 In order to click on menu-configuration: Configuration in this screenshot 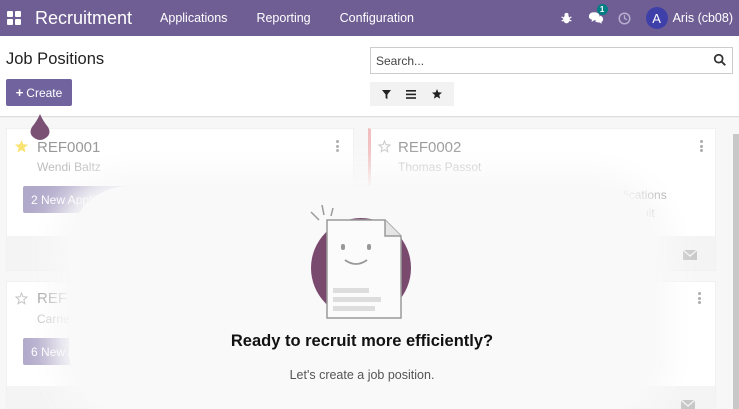, I will do `click(377, 18)`.